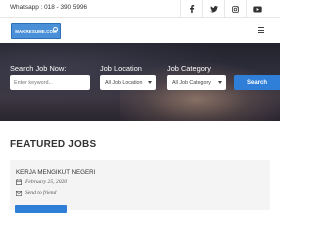 The height and width of the screenshot is (240, 320). What do you see at coordinates (191, 82) in the screenshot?
I see `category-select-value: All Job Category` at bounding box center [191, 82].